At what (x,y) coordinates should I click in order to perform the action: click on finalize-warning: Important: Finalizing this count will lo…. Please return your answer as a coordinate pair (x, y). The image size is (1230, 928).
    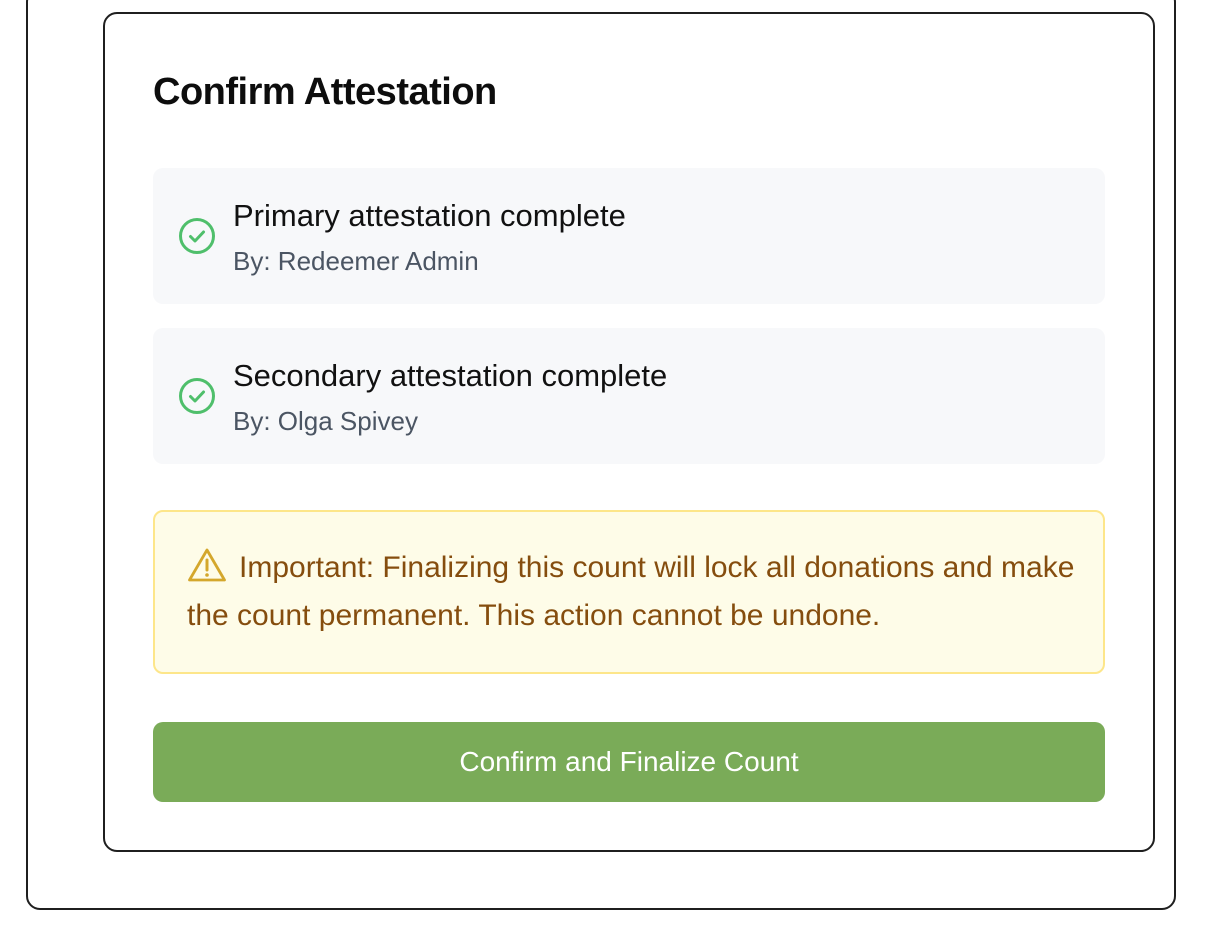
    Looking at the image, I should click on (629, 592).